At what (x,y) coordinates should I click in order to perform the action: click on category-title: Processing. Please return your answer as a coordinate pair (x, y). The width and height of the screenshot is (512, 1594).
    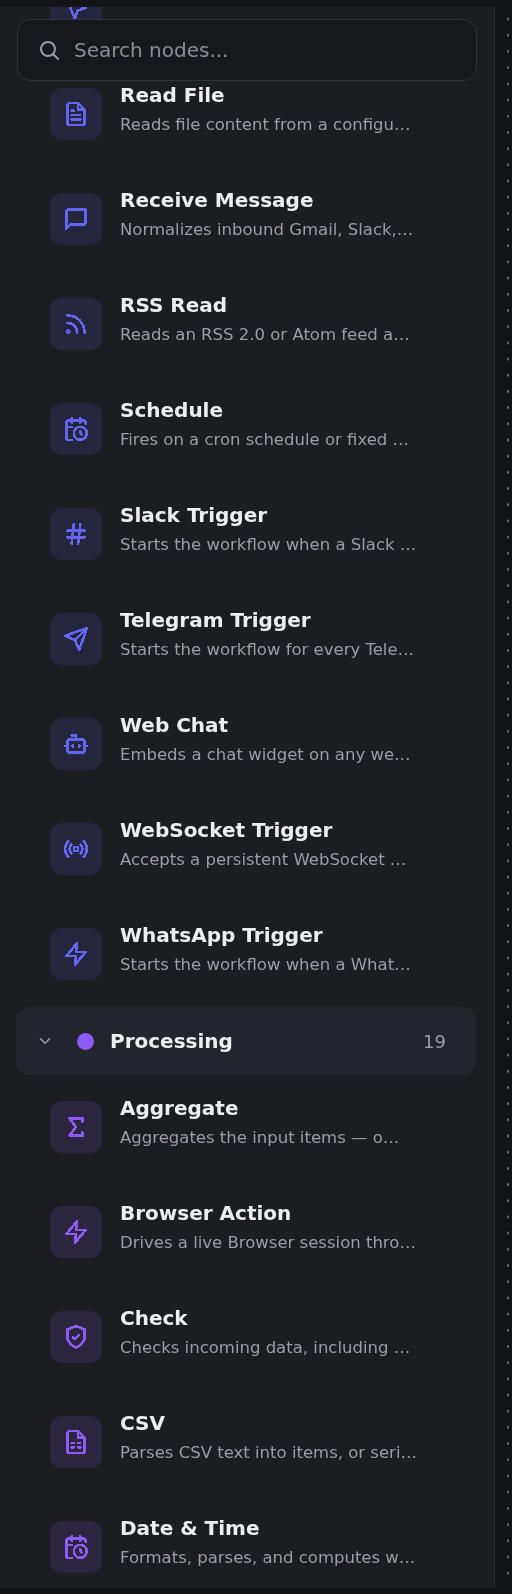
    Looking at the image, I should click on (172, 1041).